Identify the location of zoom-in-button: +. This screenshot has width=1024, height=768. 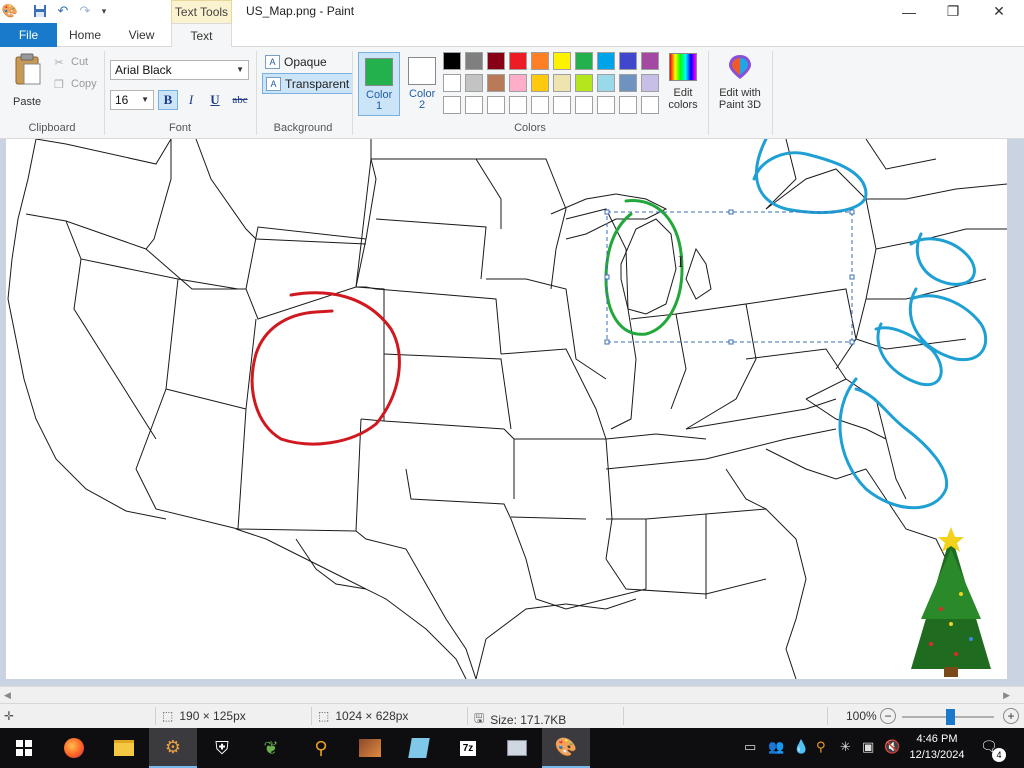
(1011, 716).